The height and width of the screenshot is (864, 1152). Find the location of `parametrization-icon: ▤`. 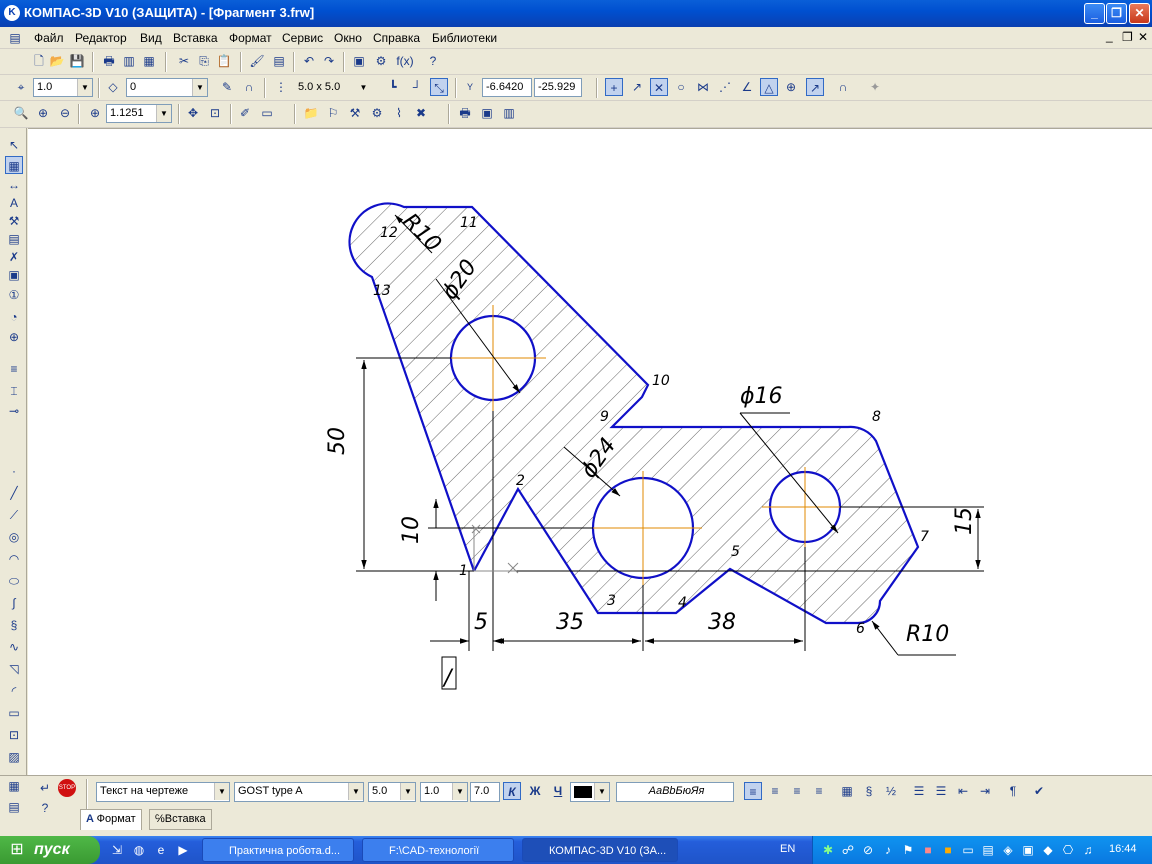

parametrization-icon: ▤ is located at coordinates (14, 239).